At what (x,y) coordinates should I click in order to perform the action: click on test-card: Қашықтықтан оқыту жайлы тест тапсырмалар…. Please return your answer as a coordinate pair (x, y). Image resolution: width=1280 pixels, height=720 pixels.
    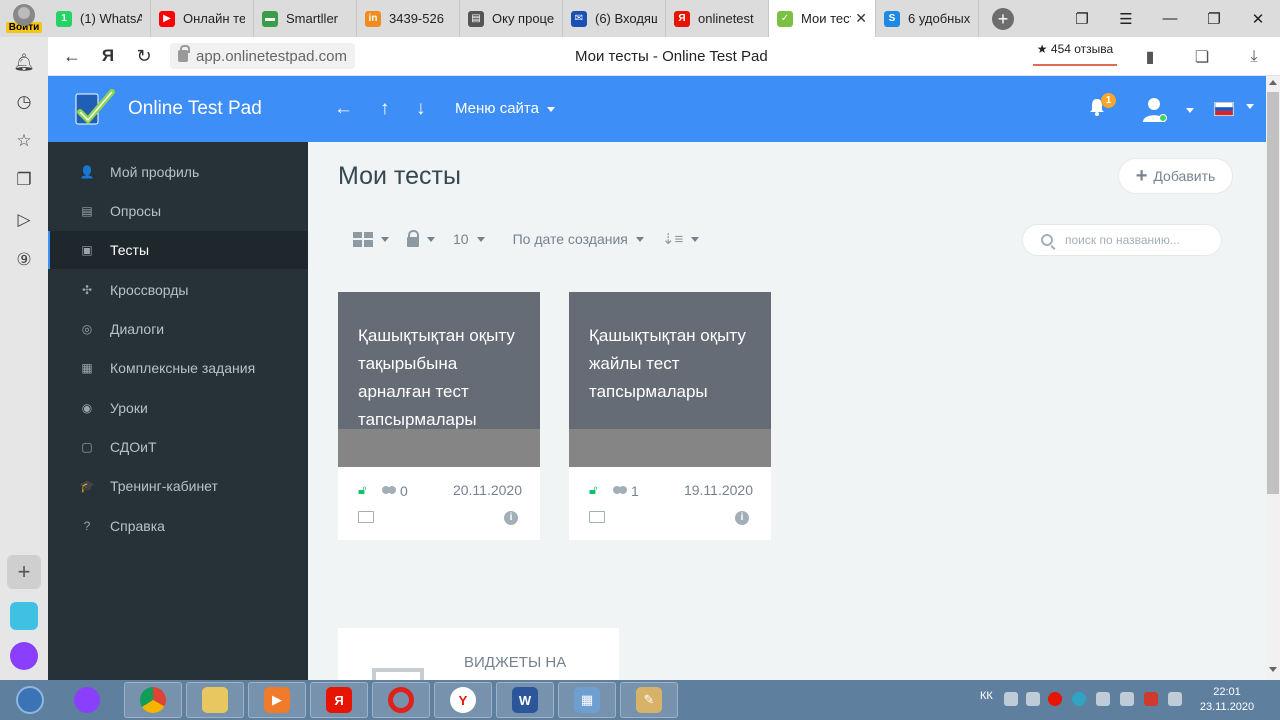
    Looking at the image, I should click on (670, 416).